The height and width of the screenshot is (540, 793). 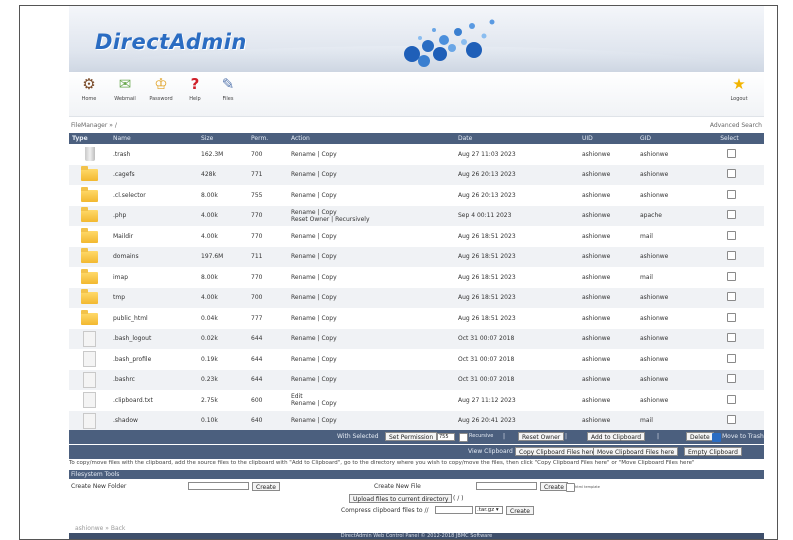 What do you see at coordinates (154, 400) in the screenshot?
I see `file-name: .clipboard.txt` at bounding box center [154, 400].